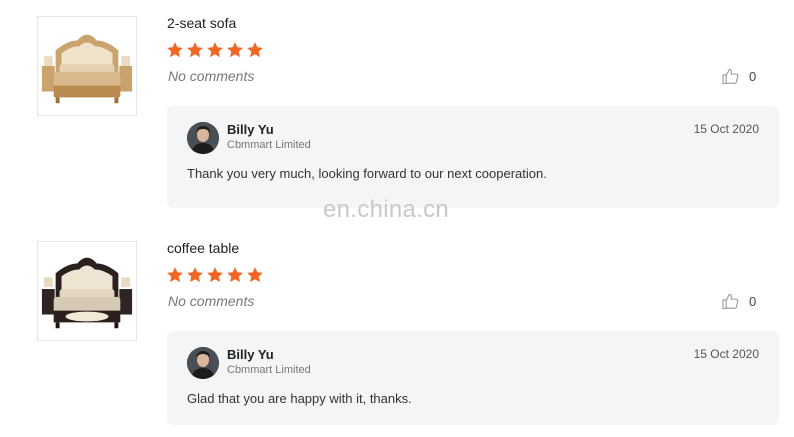 The height and width of the screenshot is (437, 794). Describe the element at coordinates (299, 398) in the screenshot. I see `reply-text: Glad that you are happy with it, thanks.` at that location.